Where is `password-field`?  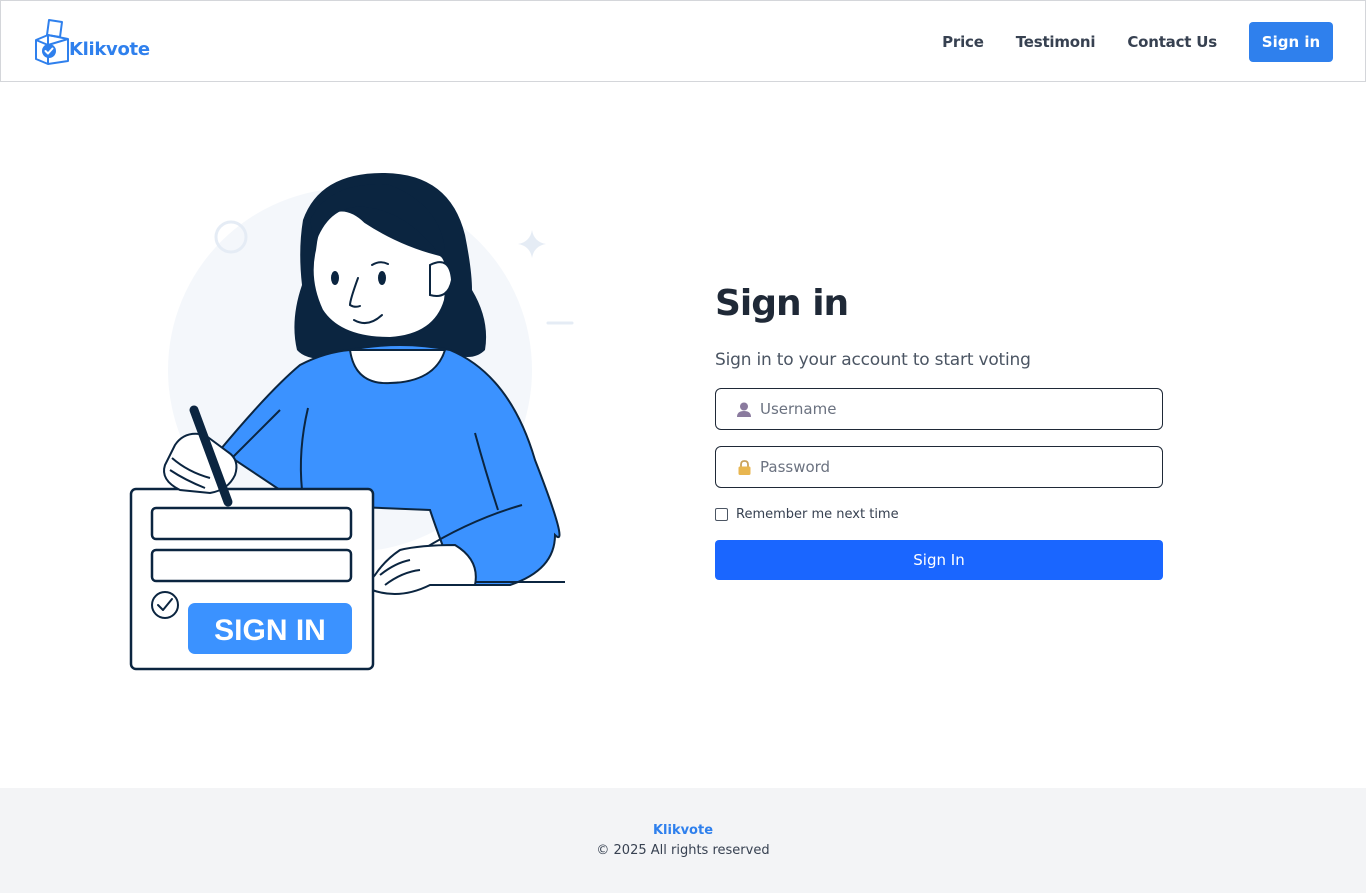
password-field is located at coordinates (939, 467).